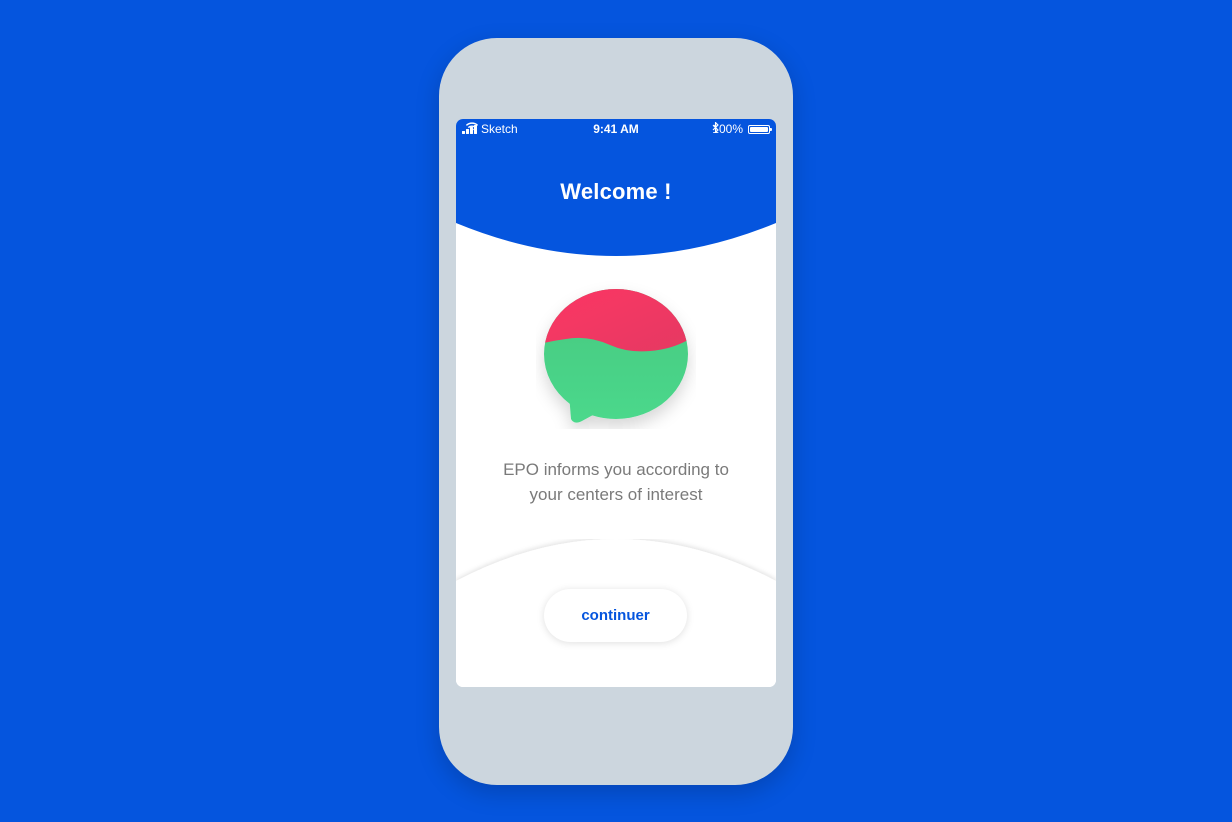 The height and width of the screenshot is (822, 1232). What do you see at coordinates (616, 494) in the screenshot?
I see `description-line-2: your centers of interest` at bounding box center [616, 494].